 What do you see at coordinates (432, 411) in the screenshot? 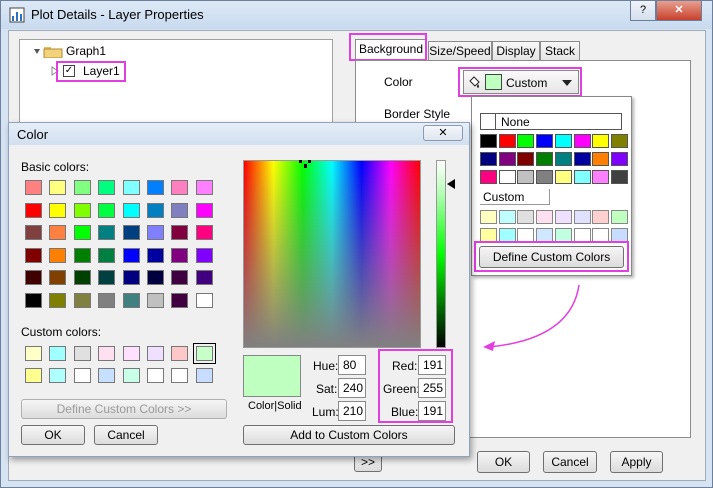
I see `blue-input: 191` at bounding box center [432, 411].